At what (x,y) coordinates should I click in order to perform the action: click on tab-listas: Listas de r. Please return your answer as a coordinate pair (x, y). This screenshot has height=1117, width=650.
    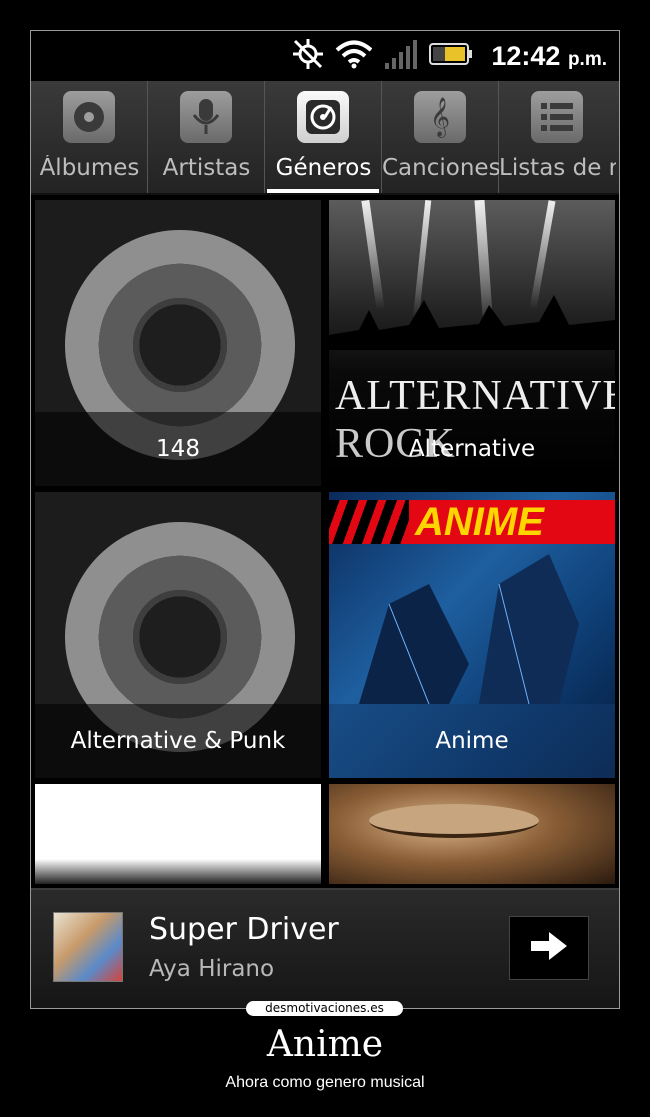
    Looking at the image, I should click on (557, 137).